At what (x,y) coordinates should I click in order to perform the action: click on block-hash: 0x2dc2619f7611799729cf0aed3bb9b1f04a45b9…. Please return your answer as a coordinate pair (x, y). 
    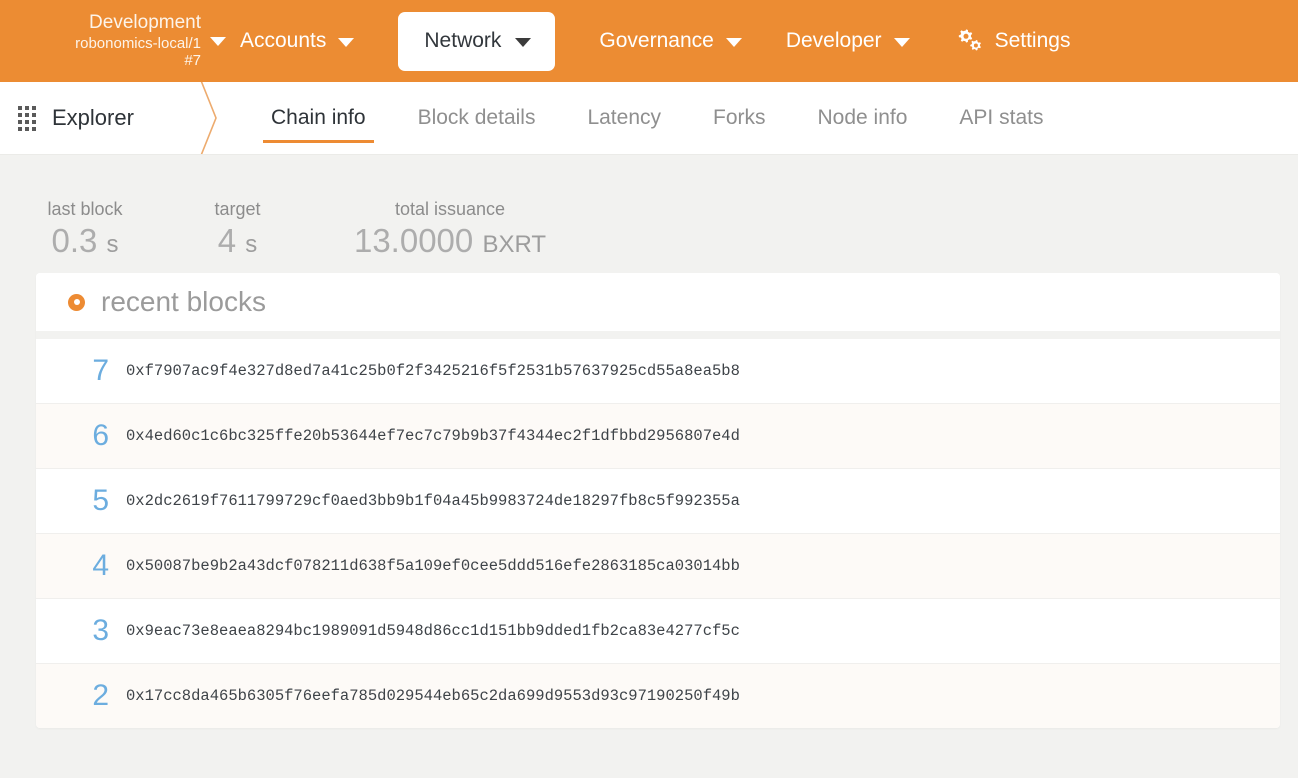
    Looking at the image, I should click on (433, 501).